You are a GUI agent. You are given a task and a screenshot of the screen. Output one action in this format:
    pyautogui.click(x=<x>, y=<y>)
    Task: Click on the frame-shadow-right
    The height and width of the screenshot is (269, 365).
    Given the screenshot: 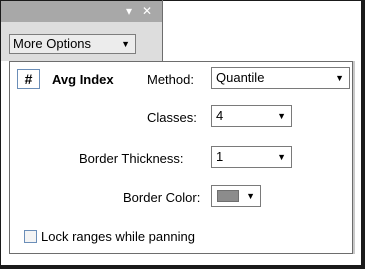 What is the action you would take?
    pyautogui.click(x=362, y=134)
    